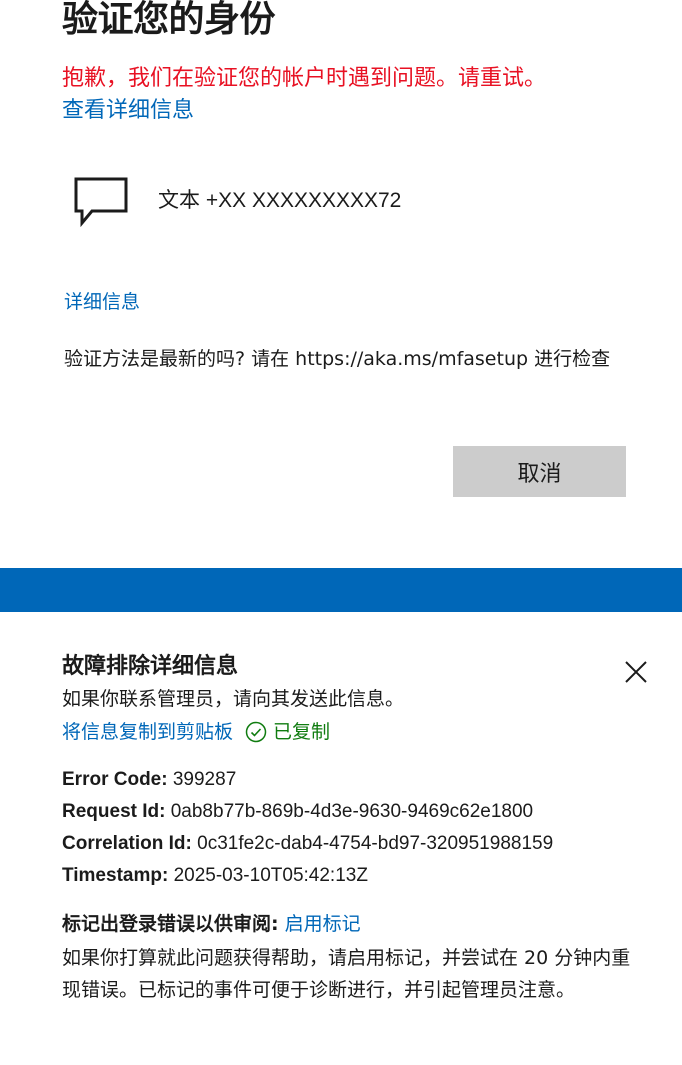  I want to click on checkmark-circle-icon, so click(256, 732).